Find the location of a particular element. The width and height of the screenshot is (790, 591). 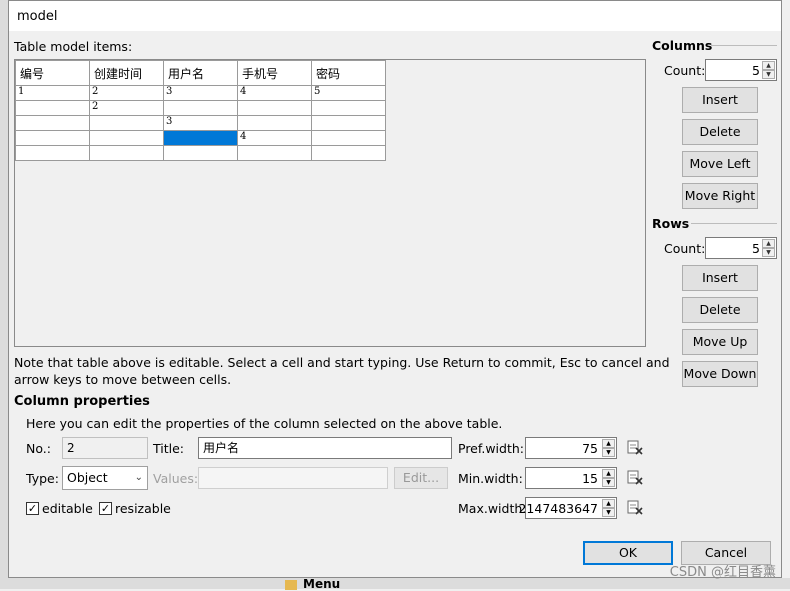

columns-group-title: Columns is located at coordinates (682, 45).